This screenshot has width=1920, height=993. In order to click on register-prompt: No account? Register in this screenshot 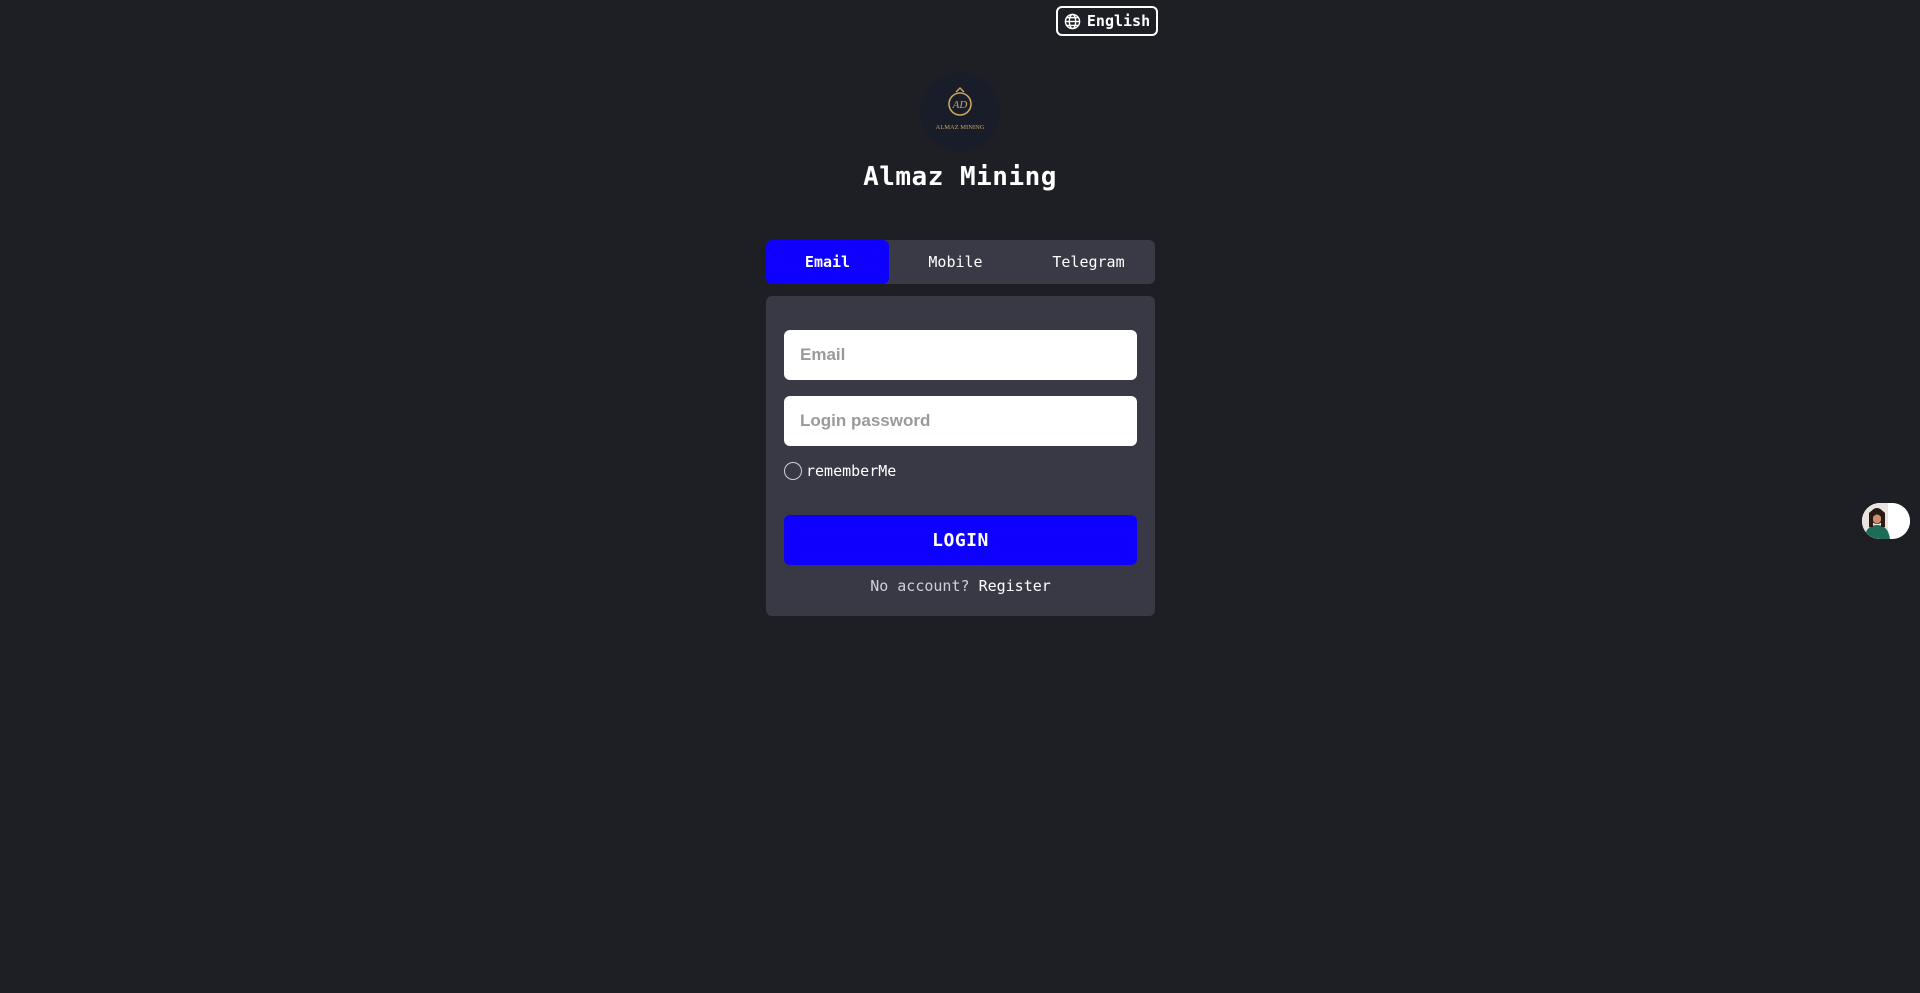, I will do `click(960, 586)`.